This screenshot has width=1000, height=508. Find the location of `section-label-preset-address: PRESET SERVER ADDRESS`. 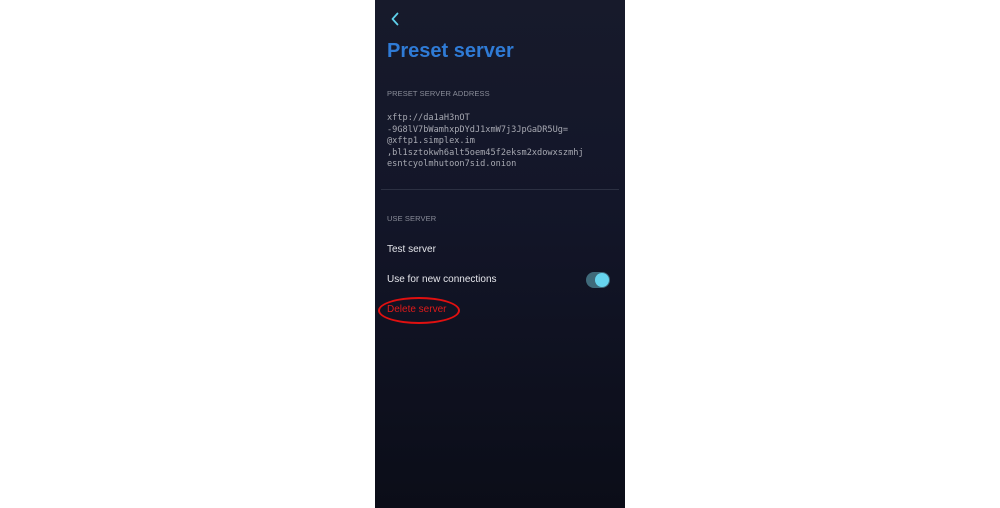

section-label-preset-address: PRESET SERVER ADDRESS is located at coordinates (438, 93).